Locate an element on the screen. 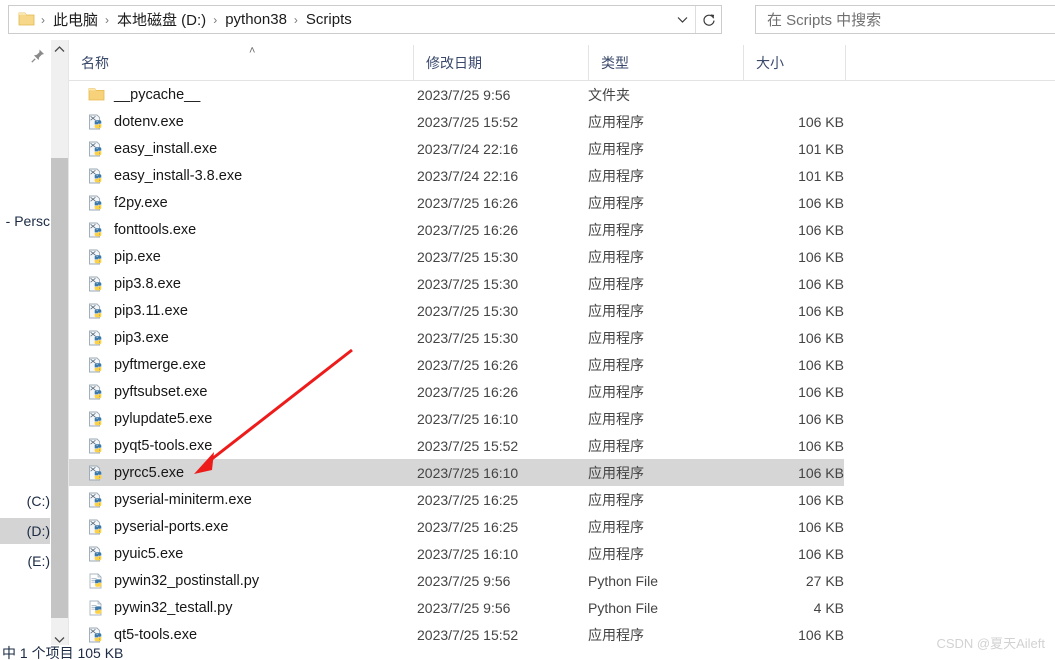 The image size is (1055, 660). table-row: pyqt5-tools.exe 2023/7/25 15:52 应用程序 106 KB is located at coordinates (456, 445).